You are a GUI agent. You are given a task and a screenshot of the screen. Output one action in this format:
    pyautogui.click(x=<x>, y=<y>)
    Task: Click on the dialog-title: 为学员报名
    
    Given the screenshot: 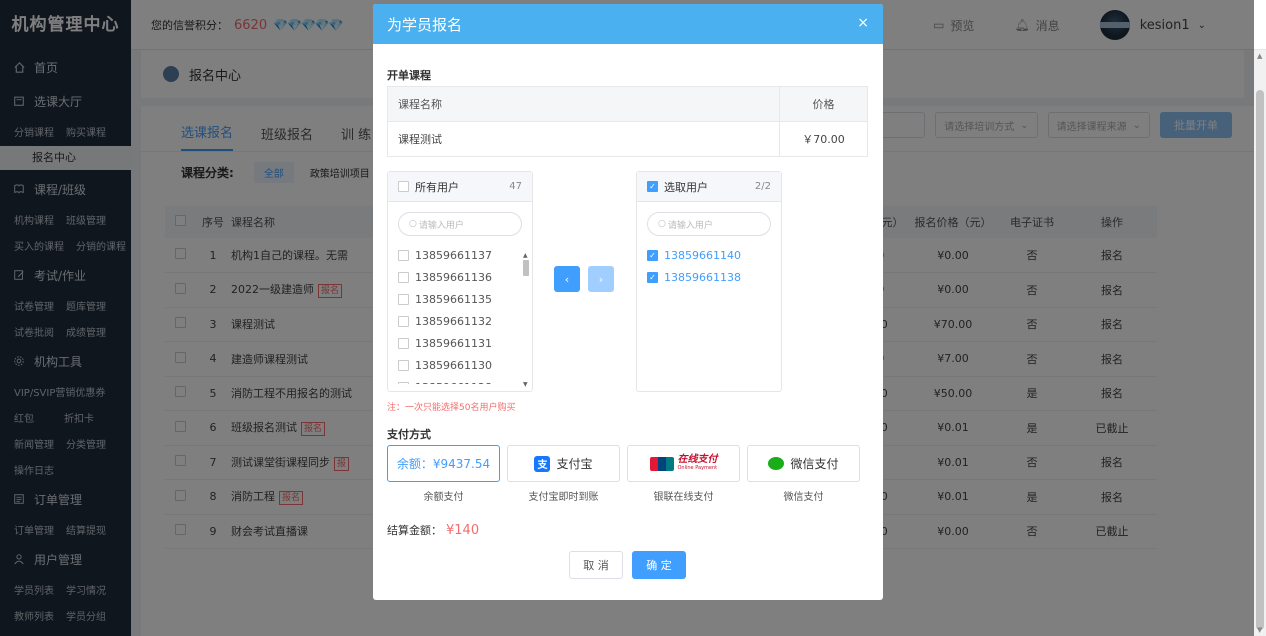 What is the action you would take?
    pyautogui.click(x=425, y=24)
    